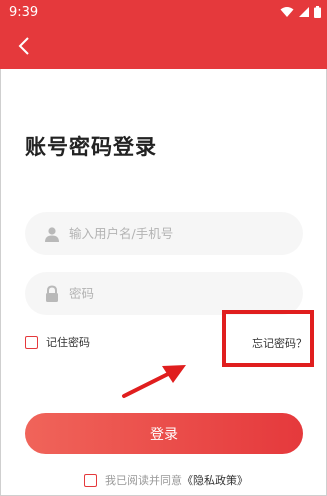 This screenshot has width=327, height=496. I want to click on wifi-icon, so click(287, 12).